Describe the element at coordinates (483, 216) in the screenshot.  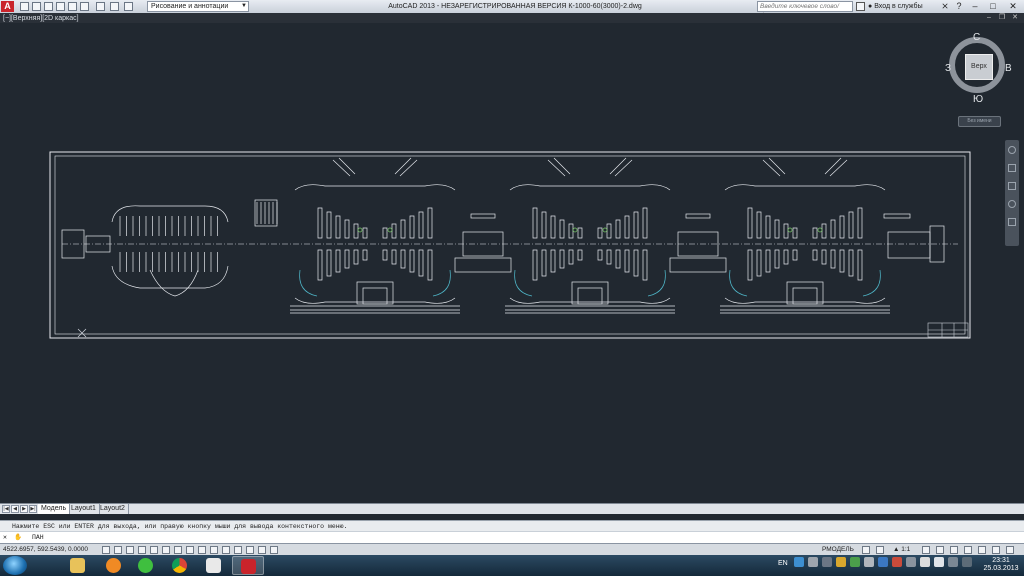
I see `coupling-cover` at that location.